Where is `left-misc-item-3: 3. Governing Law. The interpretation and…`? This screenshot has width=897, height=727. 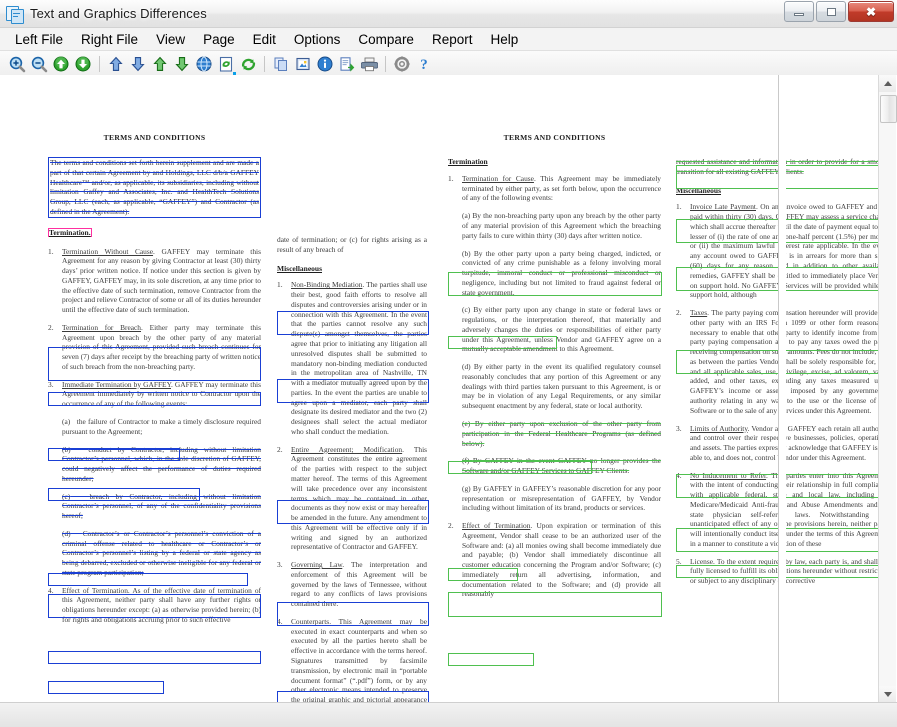 left-misc-item-3: 3. Governing Law. The interpretation and… is located at coordinates (352, 584).